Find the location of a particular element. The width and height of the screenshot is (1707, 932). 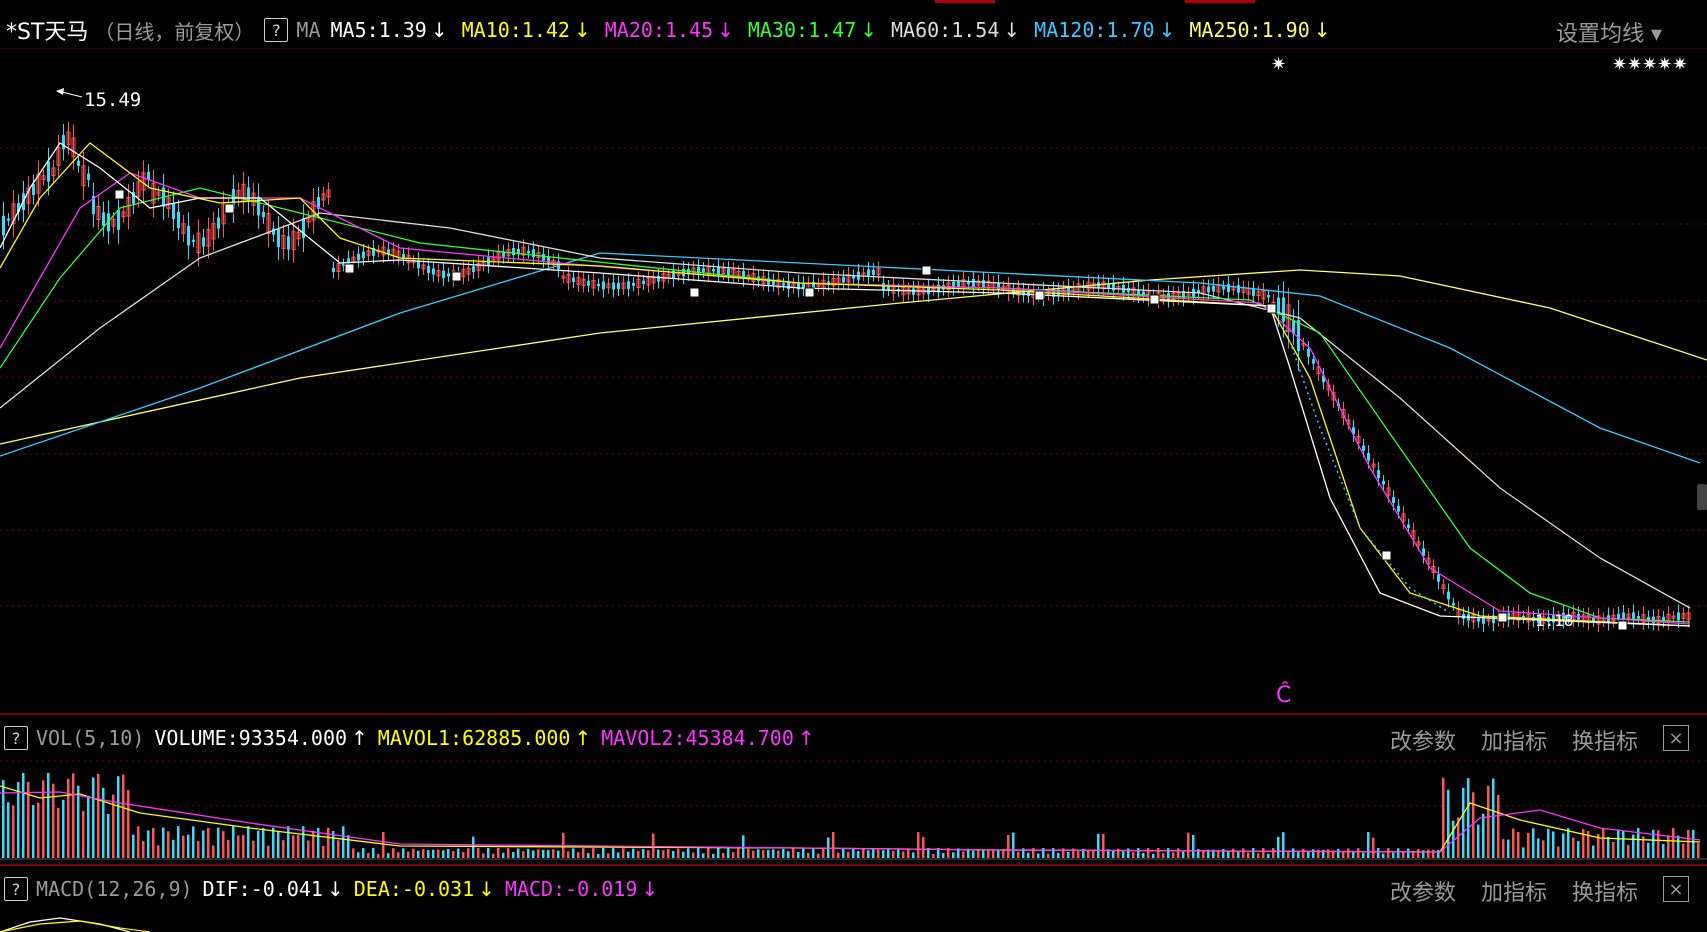

top-accent-left is located at coordinates (965, 1).